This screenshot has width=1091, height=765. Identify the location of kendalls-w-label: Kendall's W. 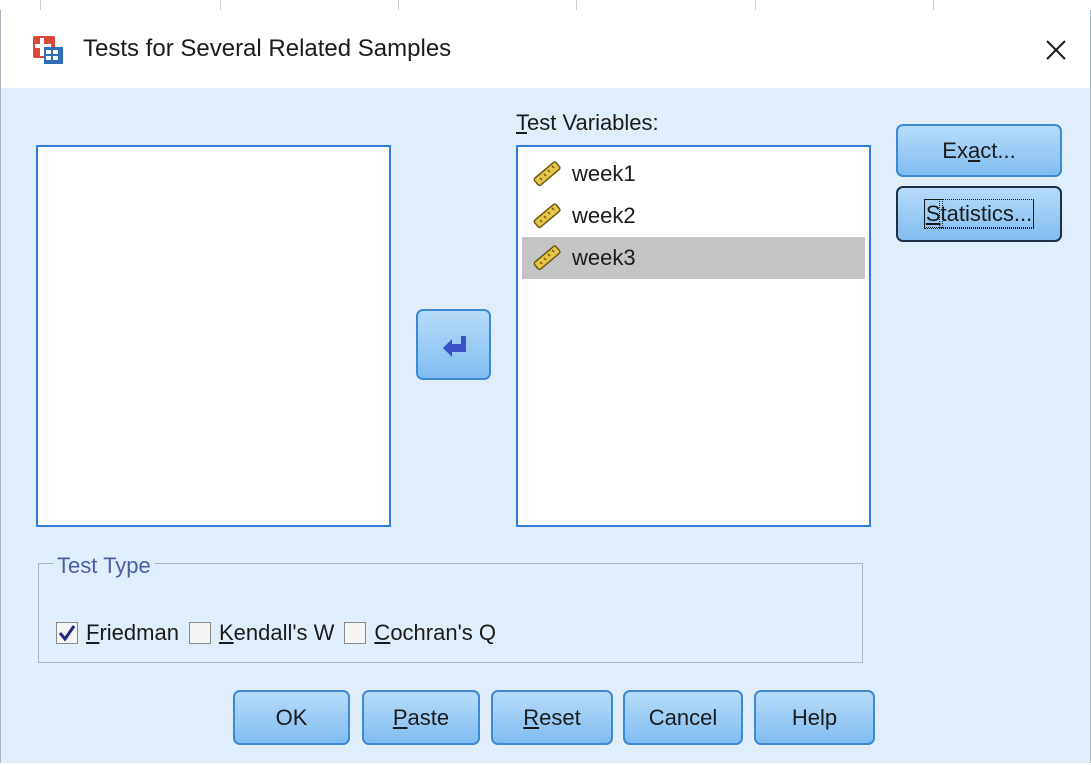
(276, 633).